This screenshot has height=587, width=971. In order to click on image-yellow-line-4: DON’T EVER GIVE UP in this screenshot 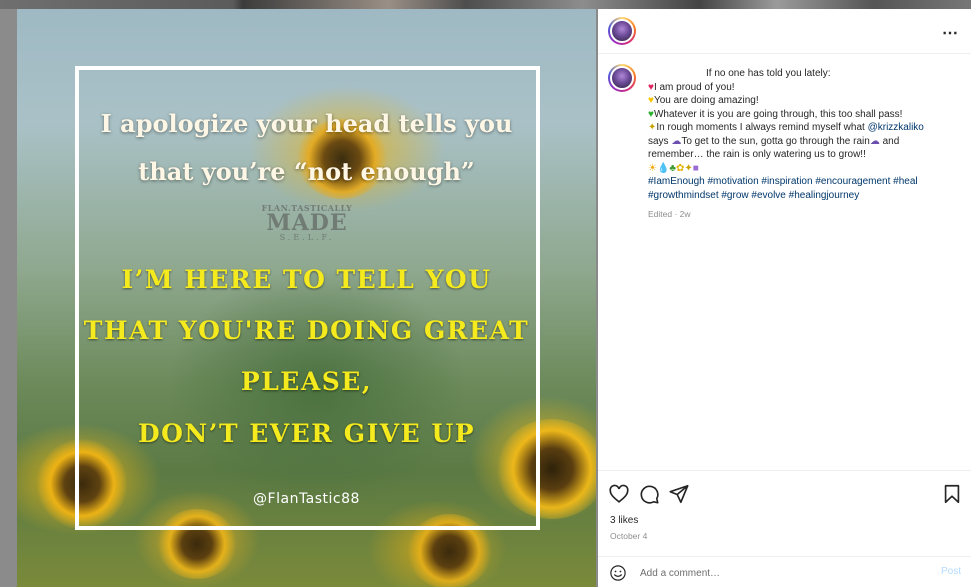, I will do `click(306, 433)`.